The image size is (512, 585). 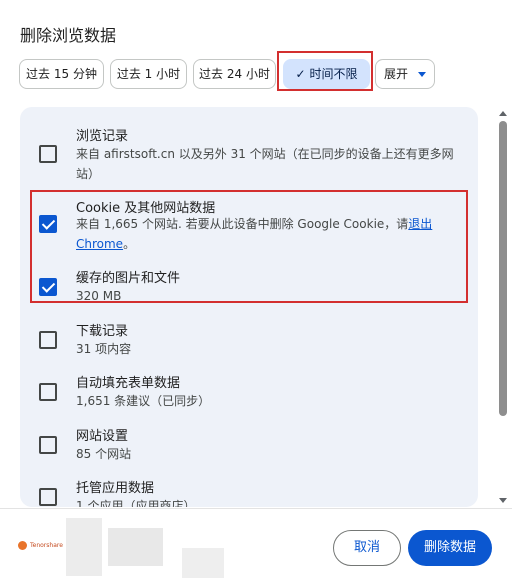 I want to click on chip-1-hour: 过去 1 小时, so click(x=148, y=74).